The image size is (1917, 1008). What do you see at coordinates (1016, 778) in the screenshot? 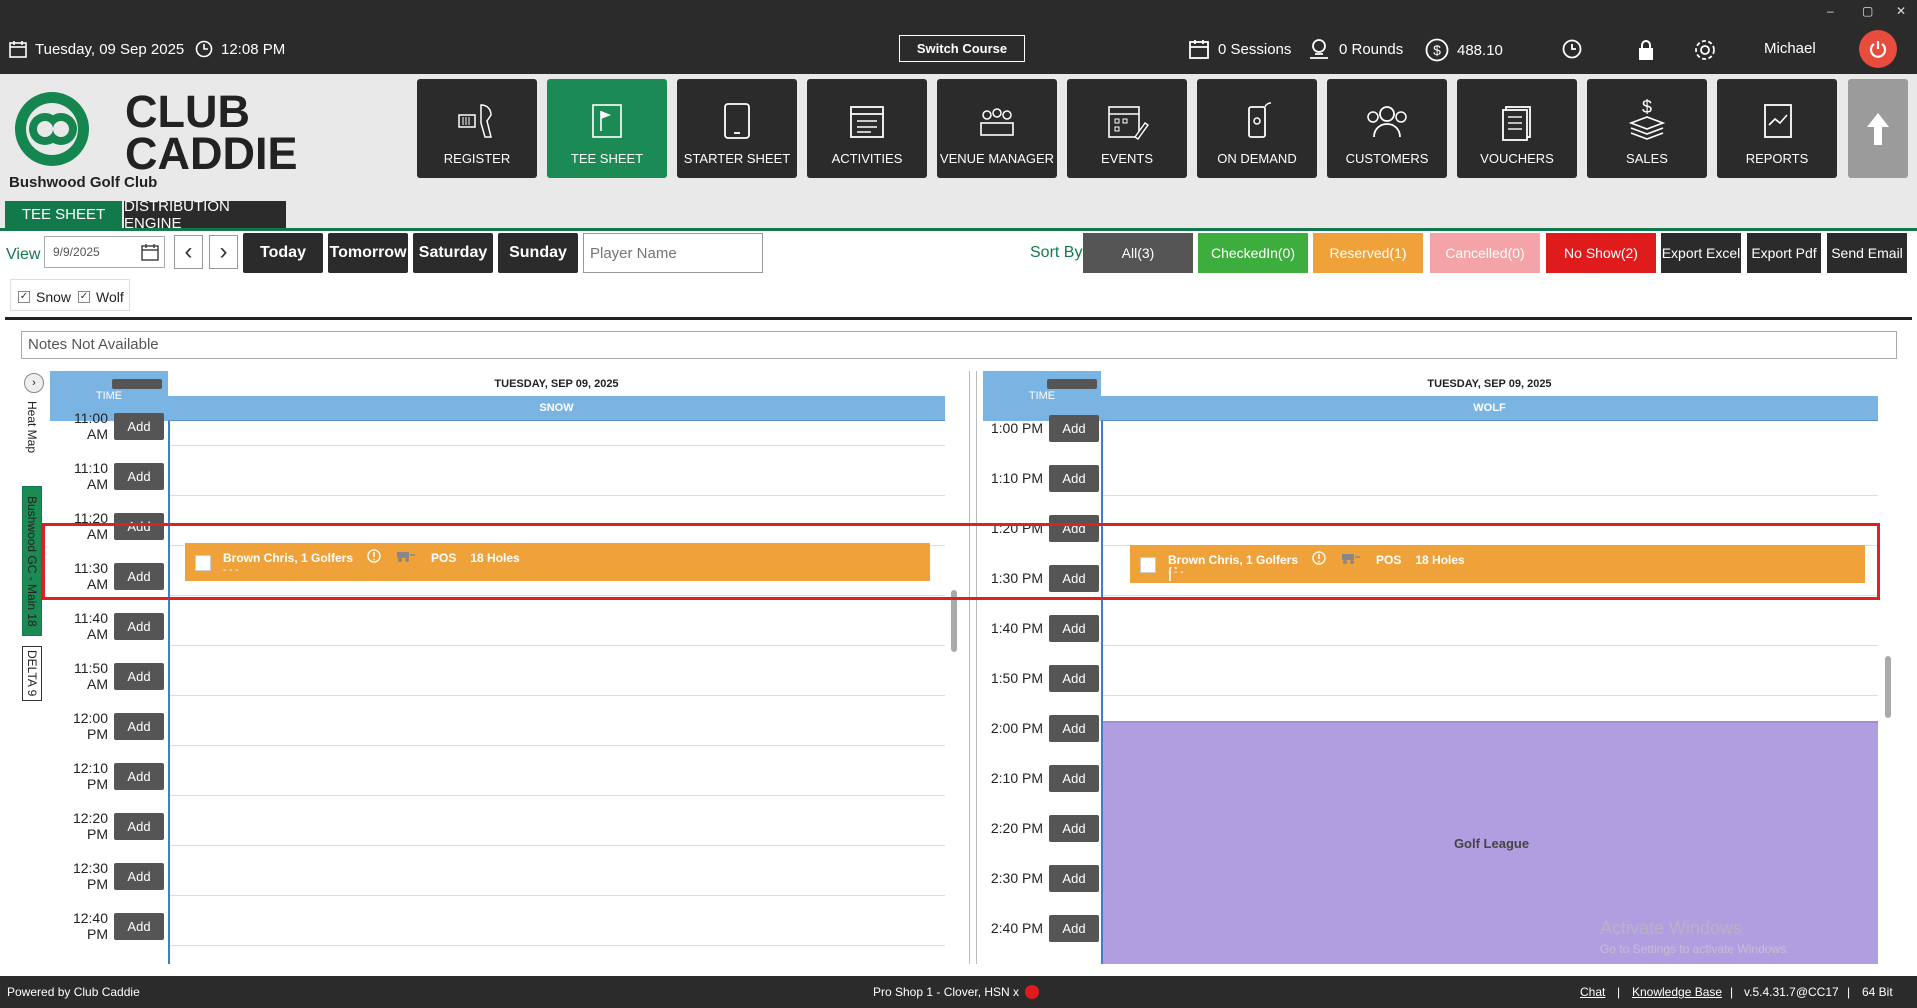
I see `time-label: 2:10 PM` at bounding box center [1016, 778].